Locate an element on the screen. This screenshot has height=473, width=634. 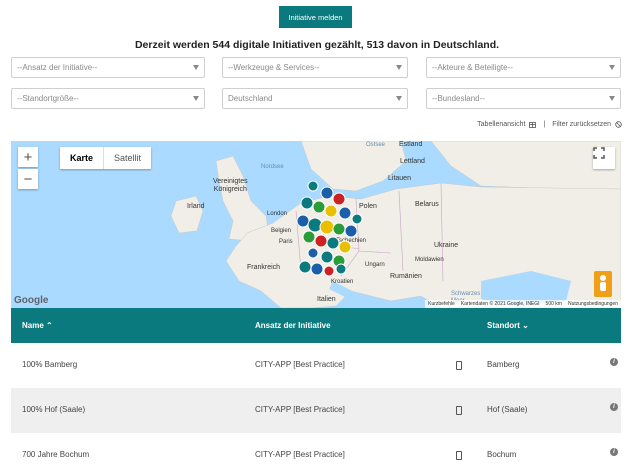
fullscreen-icon is located at coordinates (599, 153).